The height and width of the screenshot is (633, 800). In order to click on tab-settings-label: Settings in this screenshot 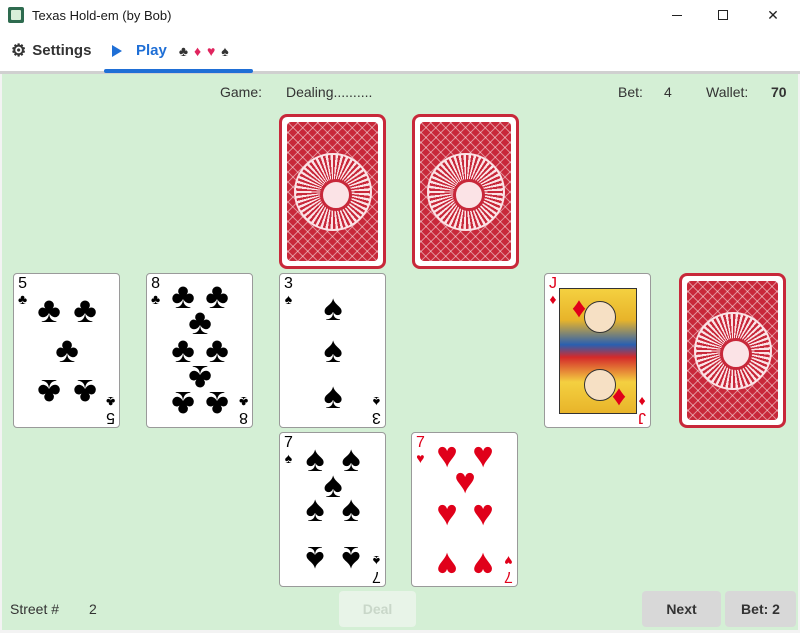, I will do `click(62, 50)`.